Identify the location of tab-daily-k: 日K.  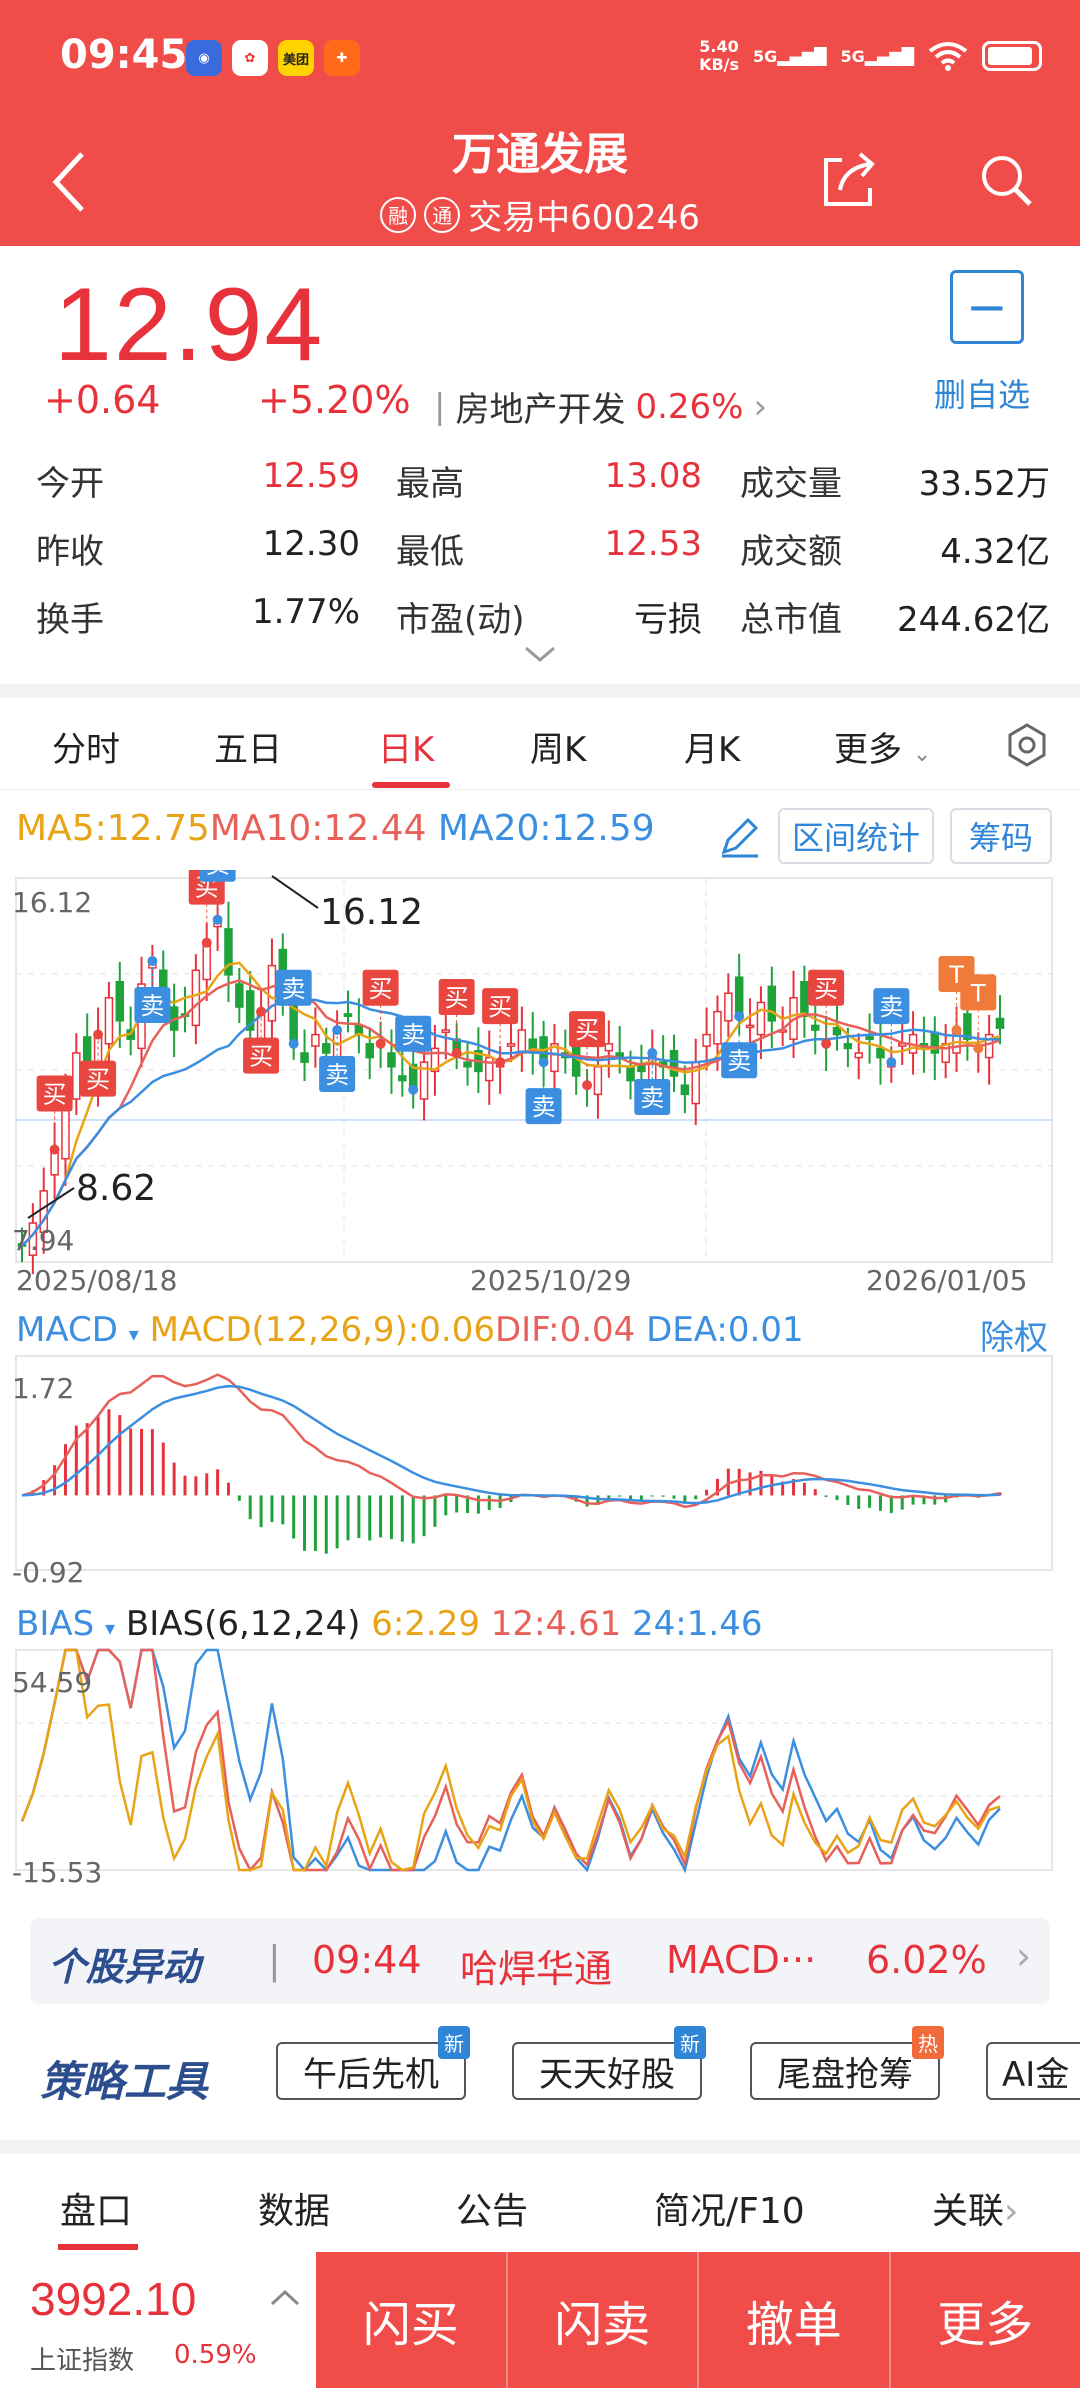
(406, 746).